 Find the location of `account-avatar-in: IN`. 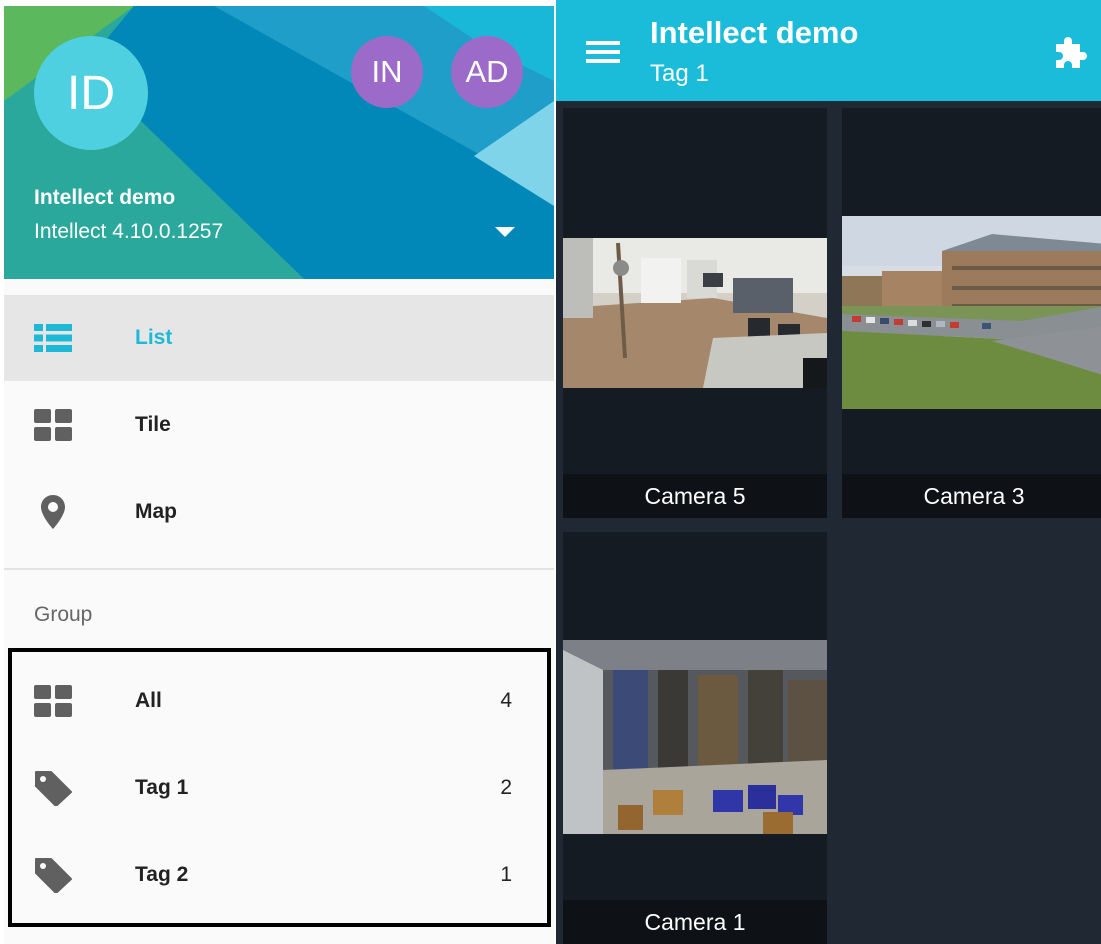

account-avatar-in: IN is located at coordinates (387, 72).